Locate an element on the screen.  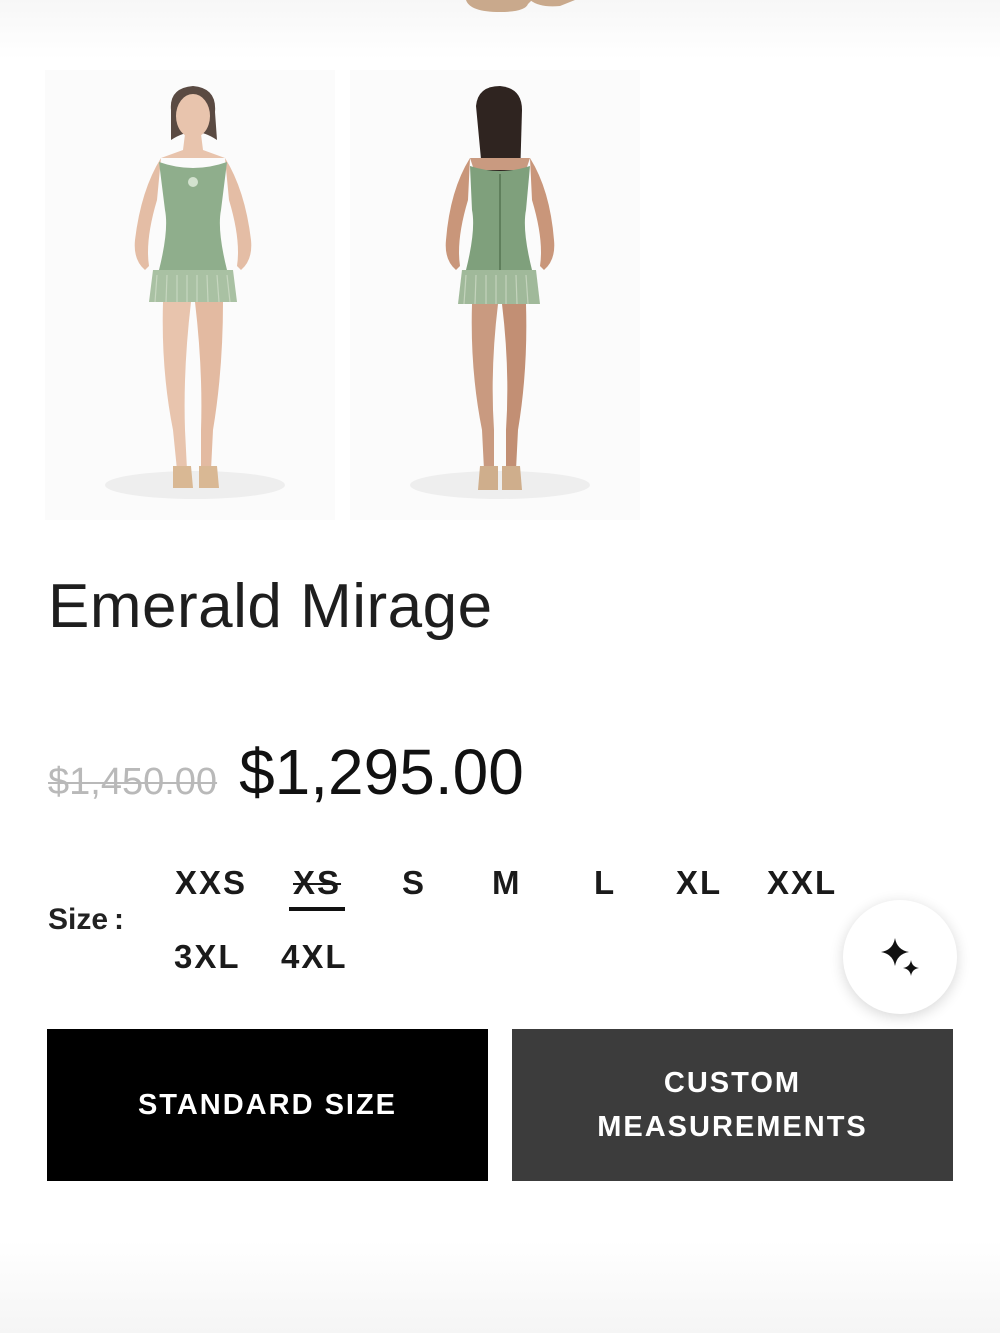
size-option-xs: XS is located at coordinates (317, 887).